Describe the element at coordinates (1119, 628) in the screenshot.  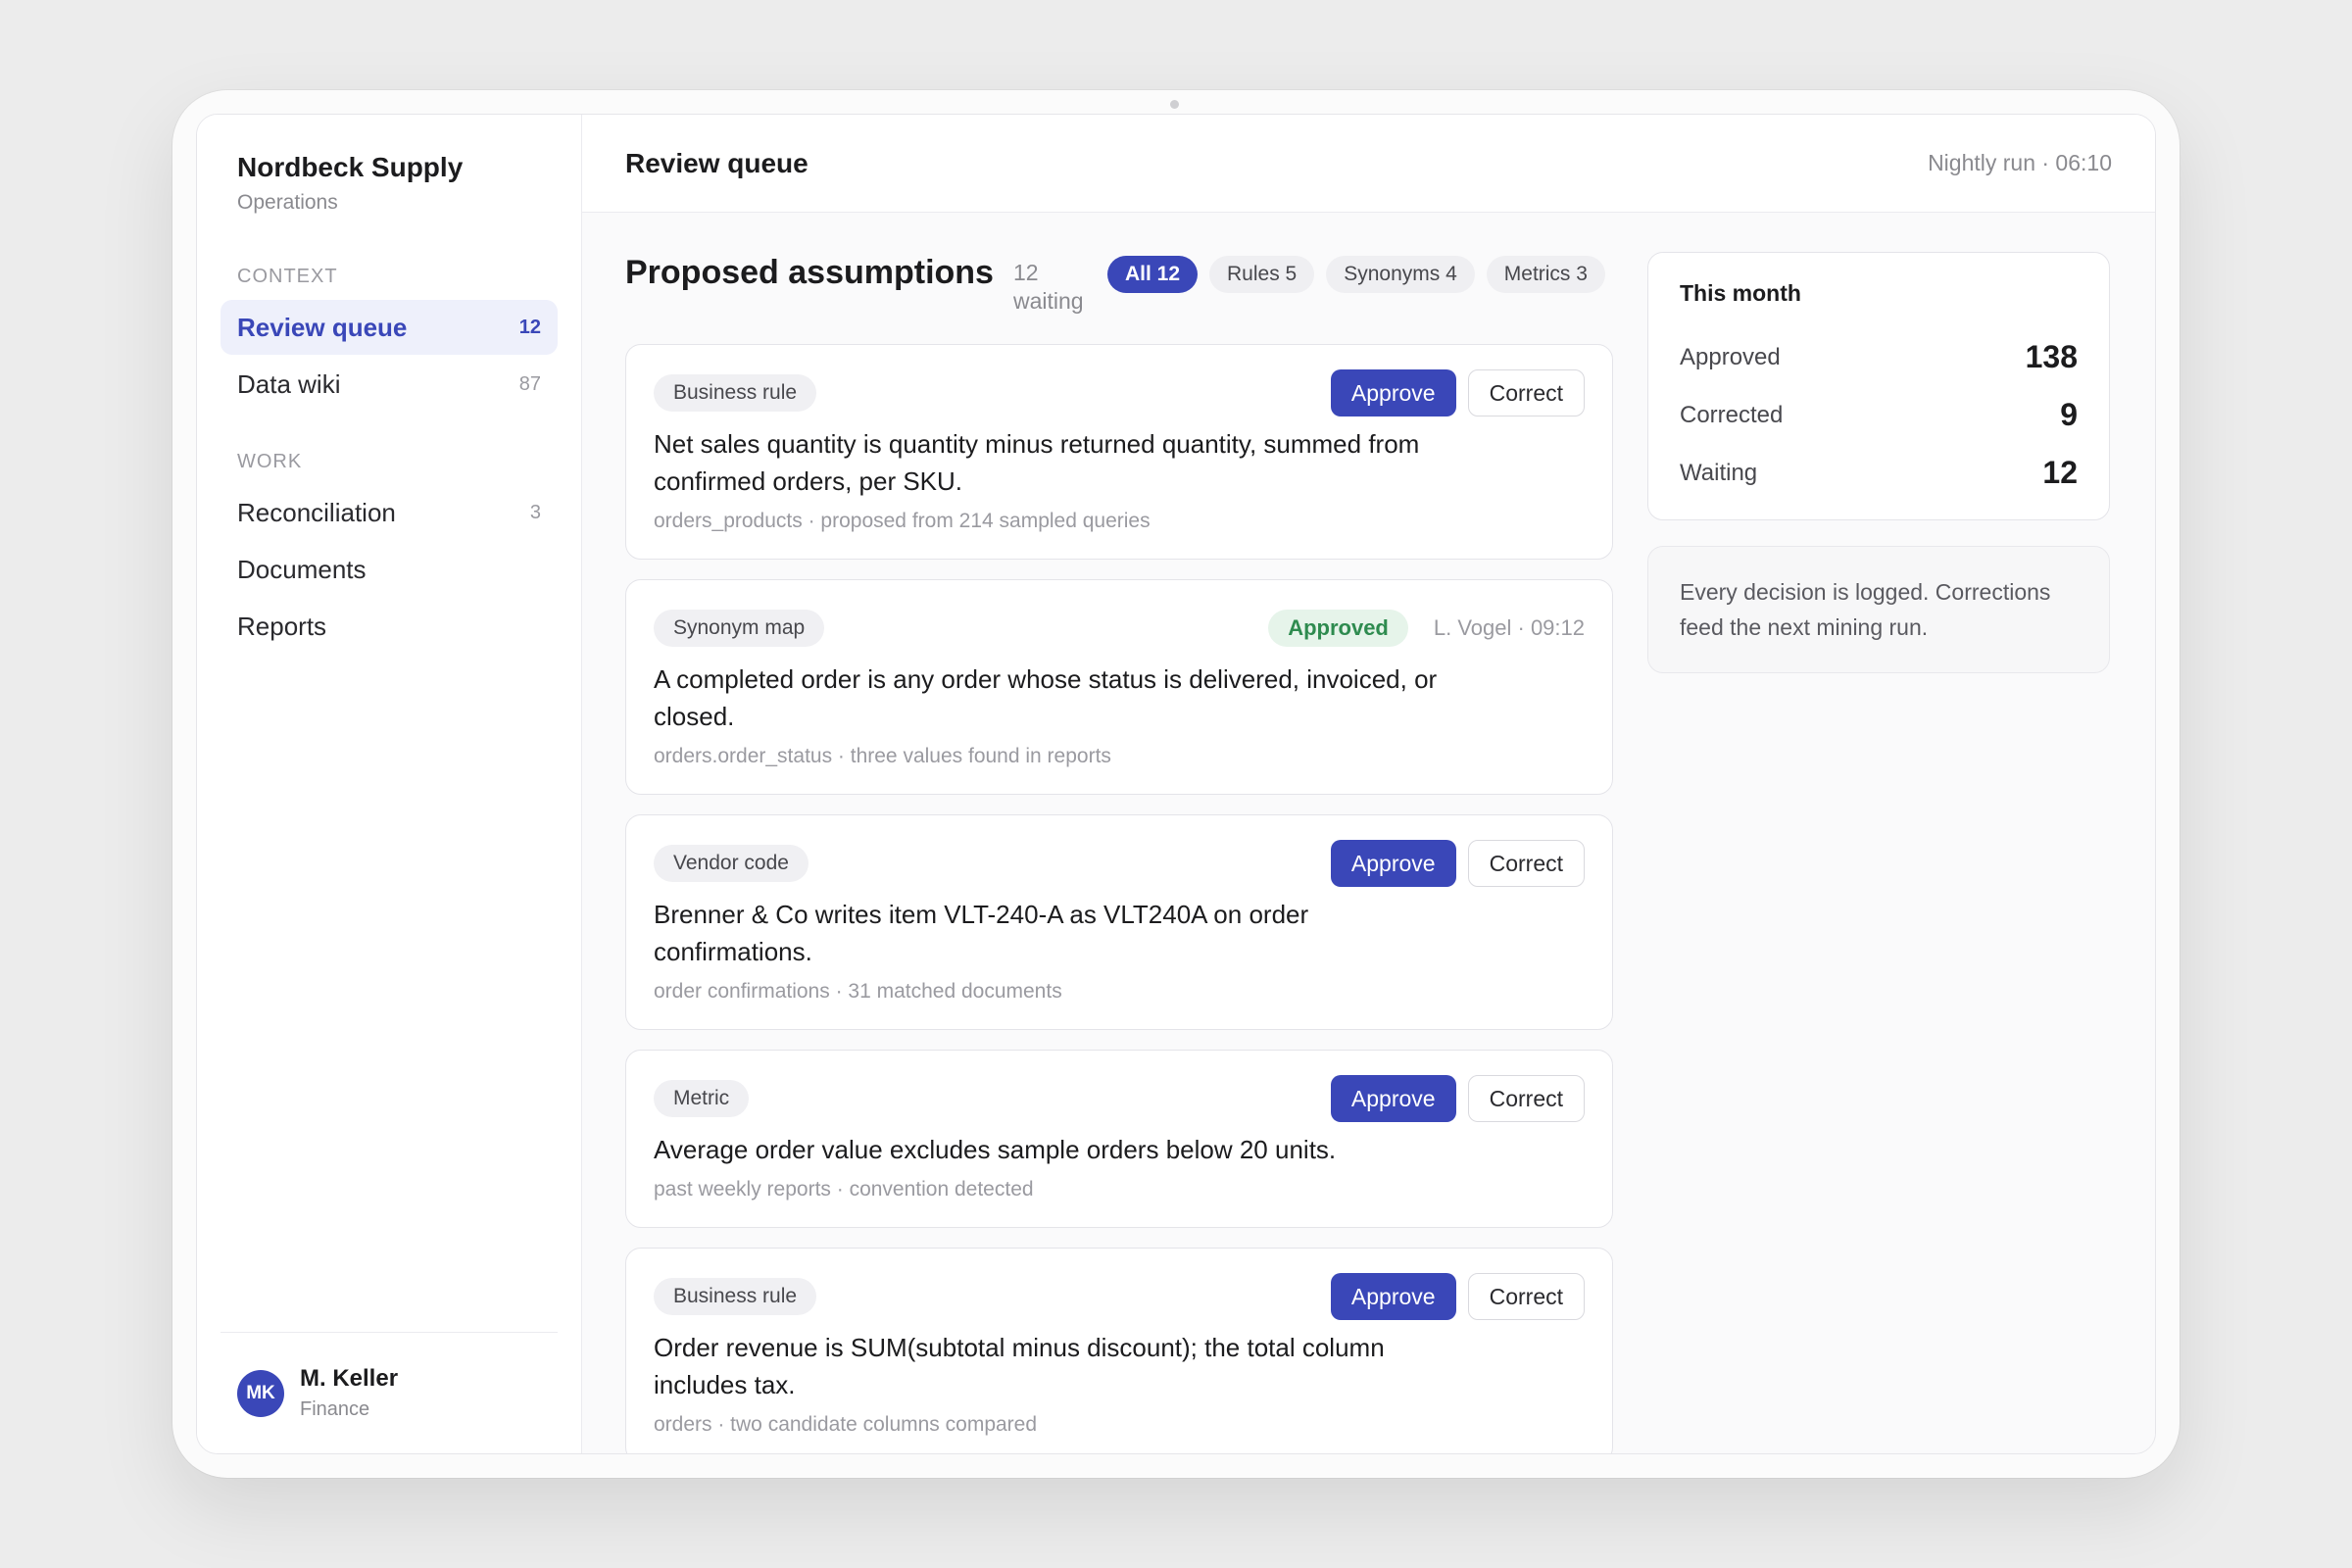
I see `card-header: Synonym map Approved L. Vogel · 09:12` at that location.